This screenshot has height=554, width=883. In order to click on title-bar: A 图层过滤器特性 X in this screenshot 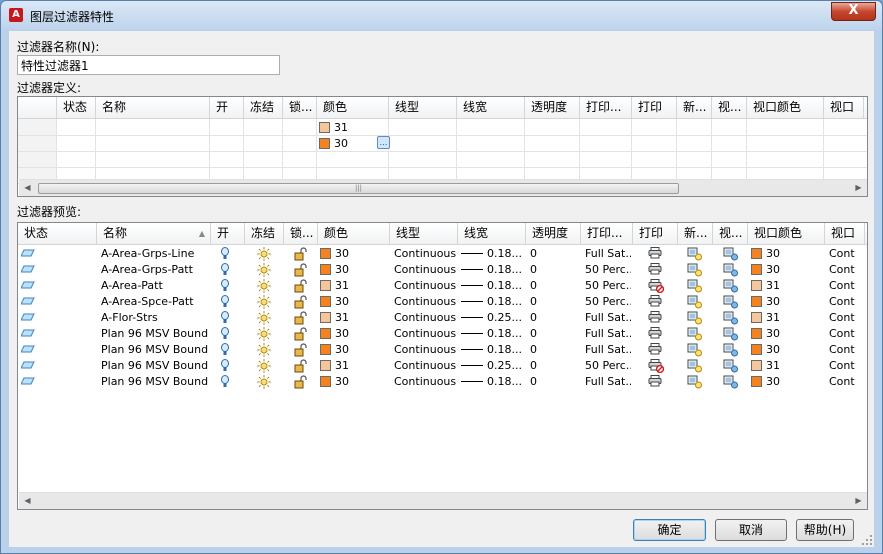, I will do `click(441, 15)`.